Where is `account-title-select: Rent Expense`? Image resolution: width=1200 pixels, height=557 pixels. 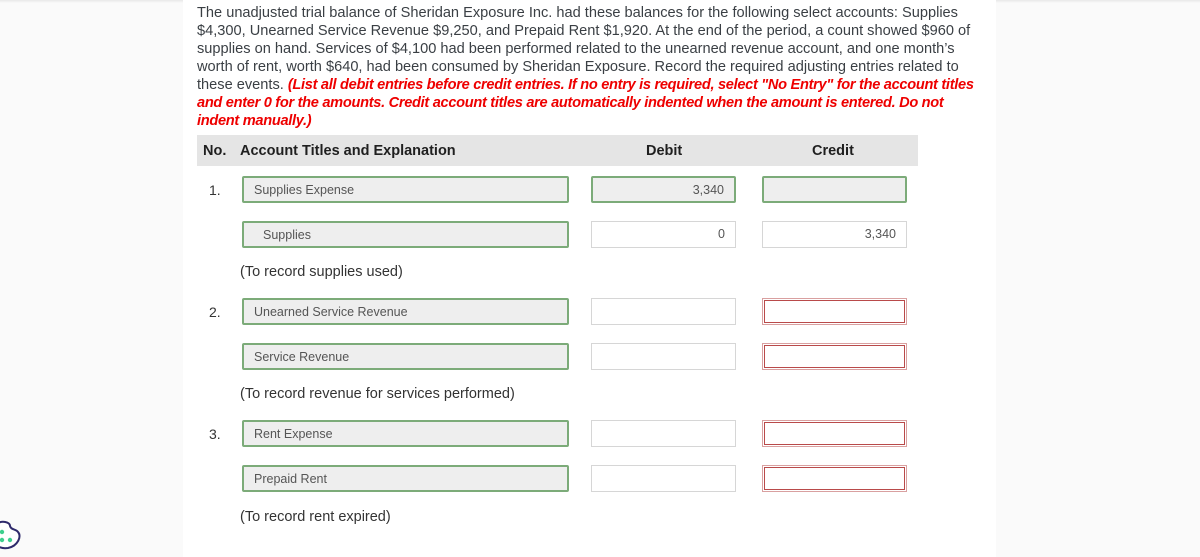 account-title-select: Rent Expense is located at coordinates (405, 433).